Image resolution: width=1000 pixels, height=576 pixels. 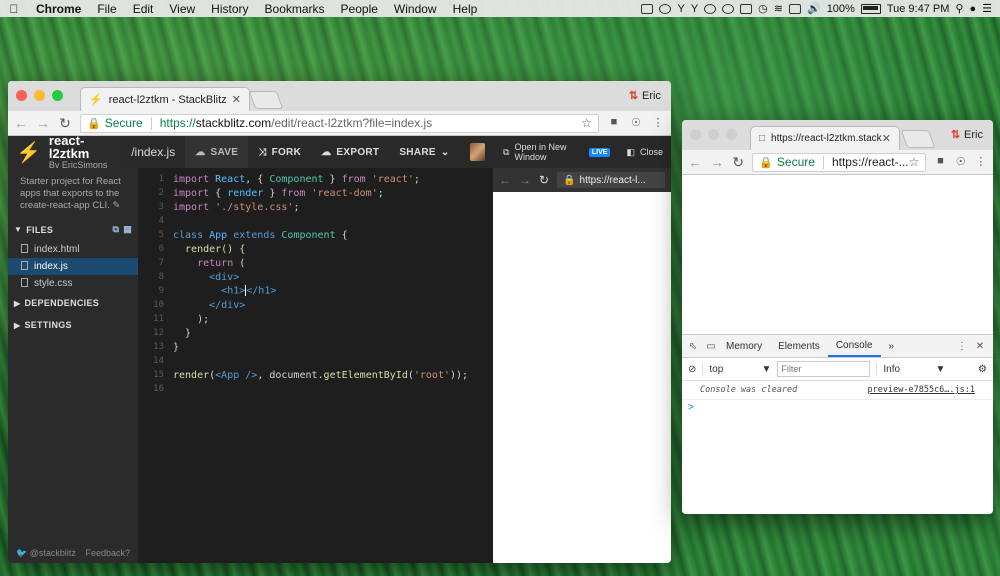 I want to click on avatar, so click(x=477, y=152).